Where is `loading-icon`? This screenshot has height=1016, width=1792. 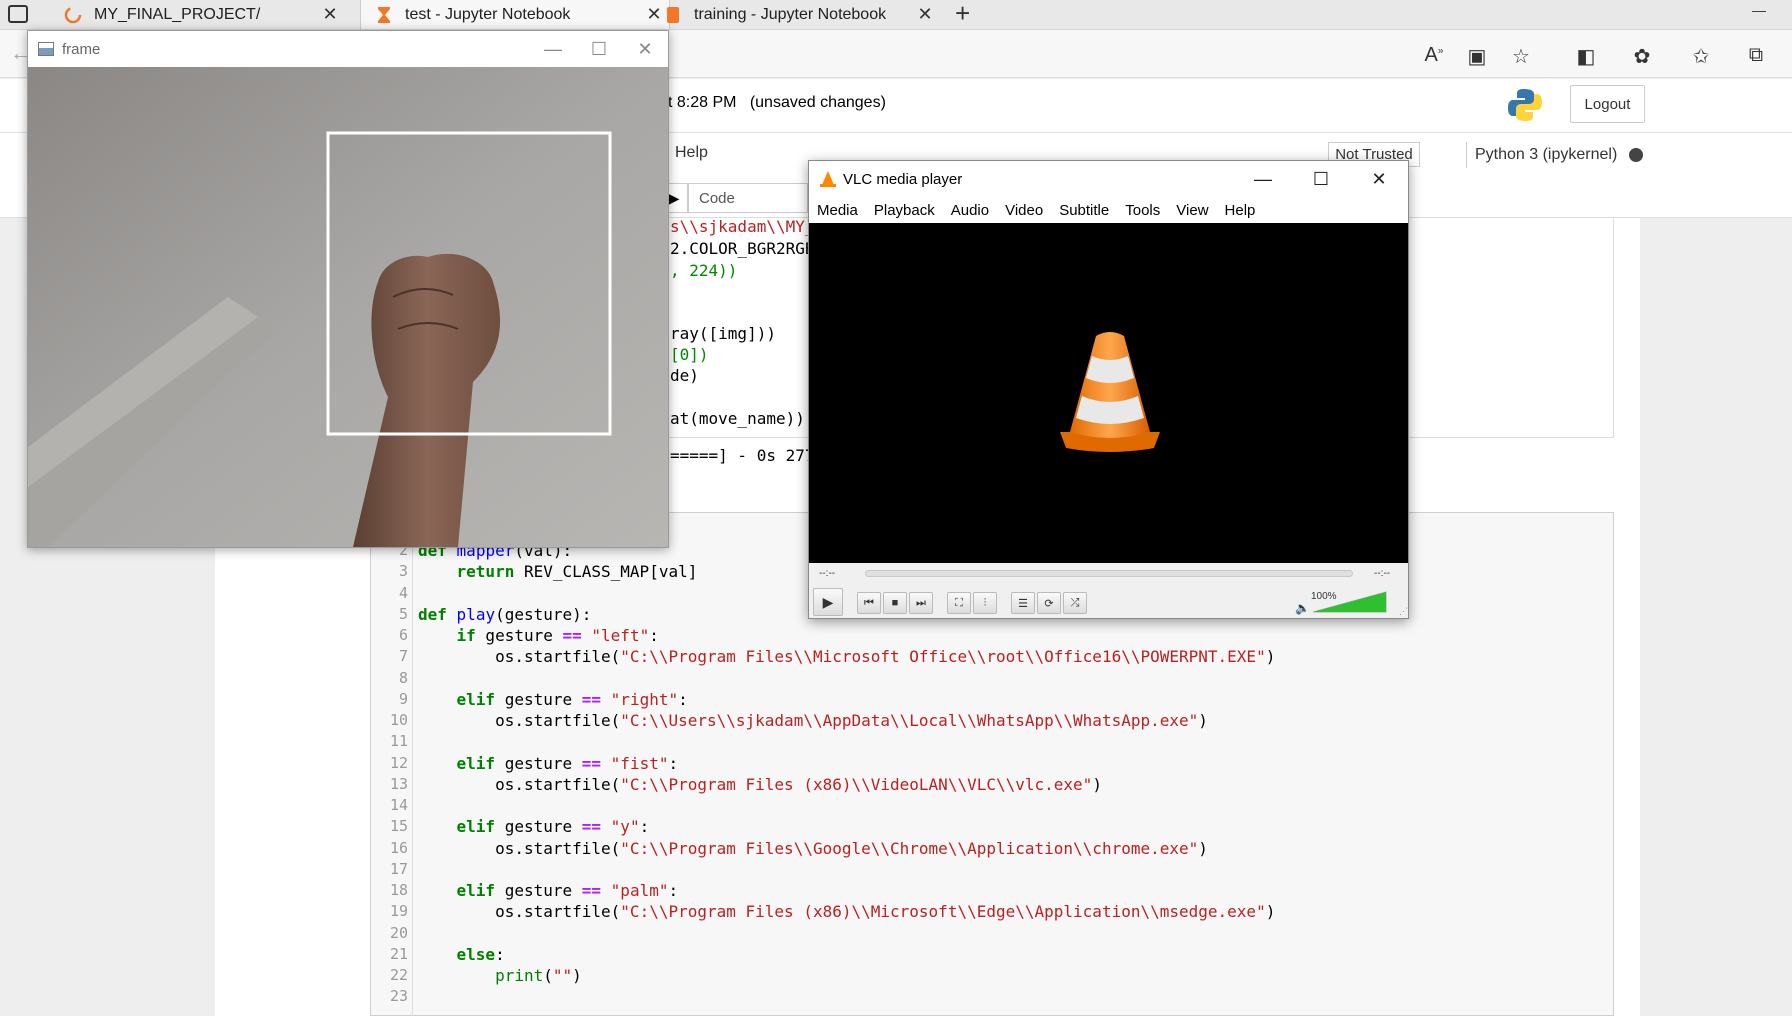
loading-icon is located at coordinates (73, 15).